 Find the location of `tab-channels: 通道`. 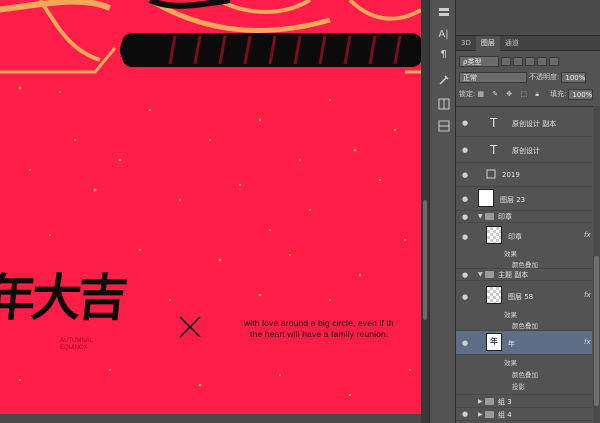

tab-channels: 通道 is located at coordinates (512, 43).